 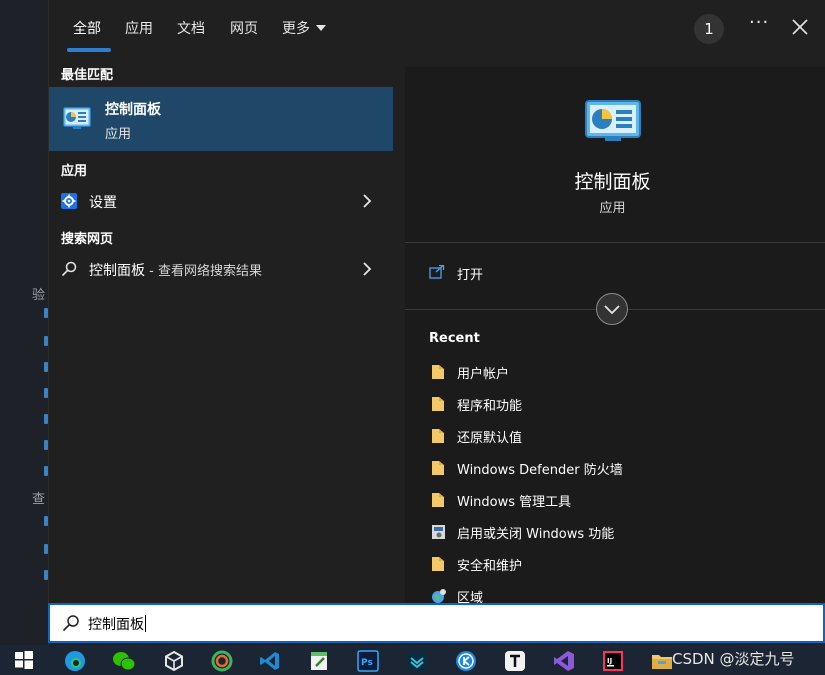 What do you see at coordinates (709, 29) in the screenshot?
I see `rewards-badge: 1` at bounding box center [709, 29].